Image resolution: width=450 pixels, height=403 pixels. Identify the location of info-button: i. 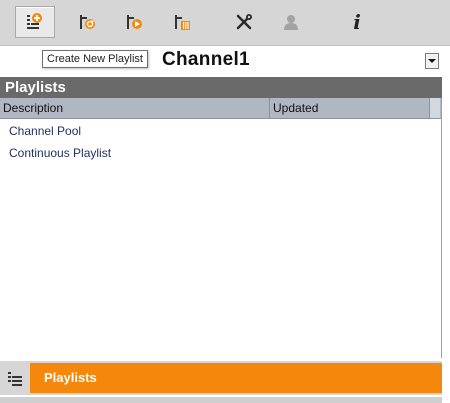
(357, 22).